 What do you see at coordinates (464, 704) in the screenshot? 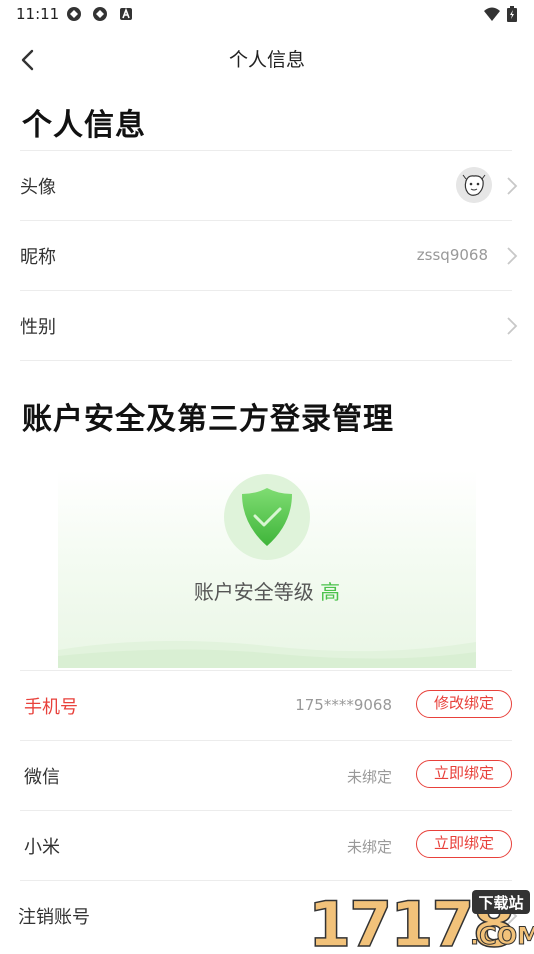
I see `change-binding-button: 修改绑定` at bounding box center [464, 704].